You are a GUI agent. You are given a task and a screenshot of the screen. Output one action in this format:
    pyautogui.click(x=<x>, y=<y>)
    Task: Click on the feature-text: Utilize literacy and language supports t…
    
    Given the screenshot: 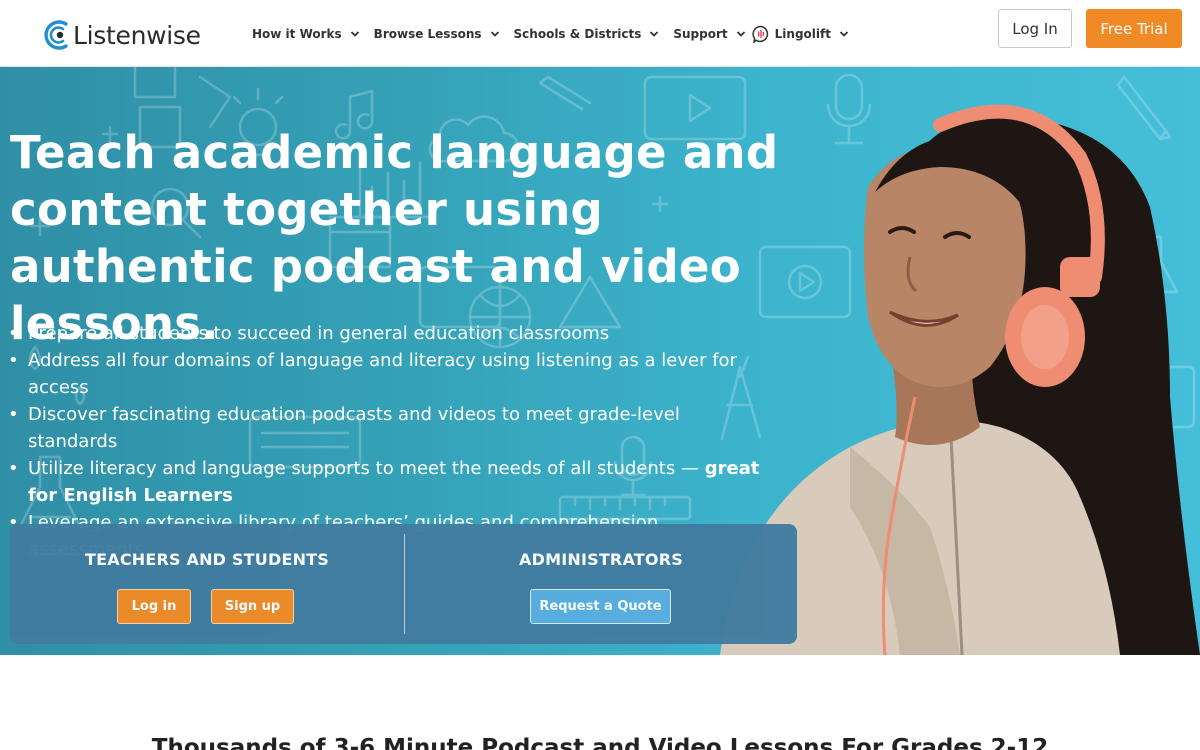 What is the action you would take?
    pyautogui.click(x=366, y=468)
    